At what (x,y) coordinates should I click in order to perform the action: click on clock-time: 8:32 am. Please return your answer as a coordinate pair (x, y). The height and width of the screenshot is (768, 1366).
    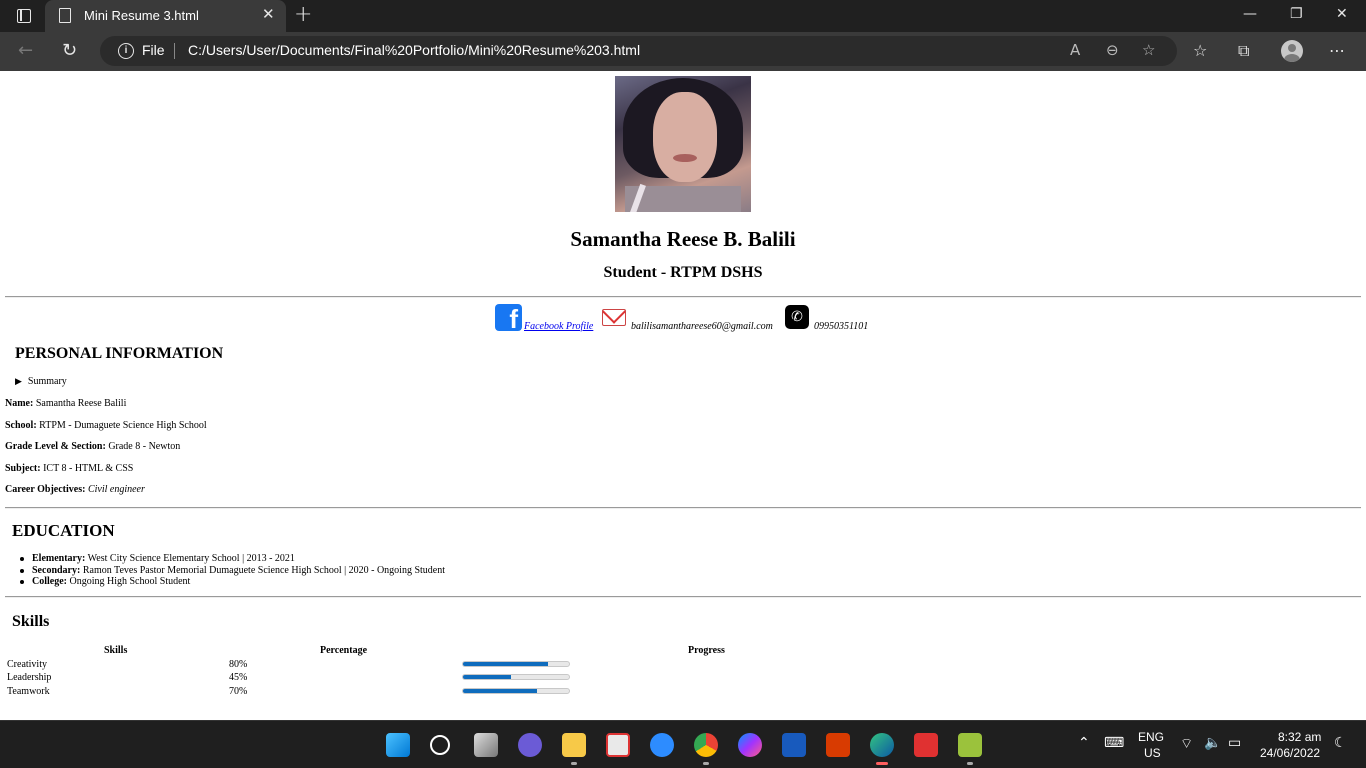
    Looking at the image, I should click on (1299, 737).